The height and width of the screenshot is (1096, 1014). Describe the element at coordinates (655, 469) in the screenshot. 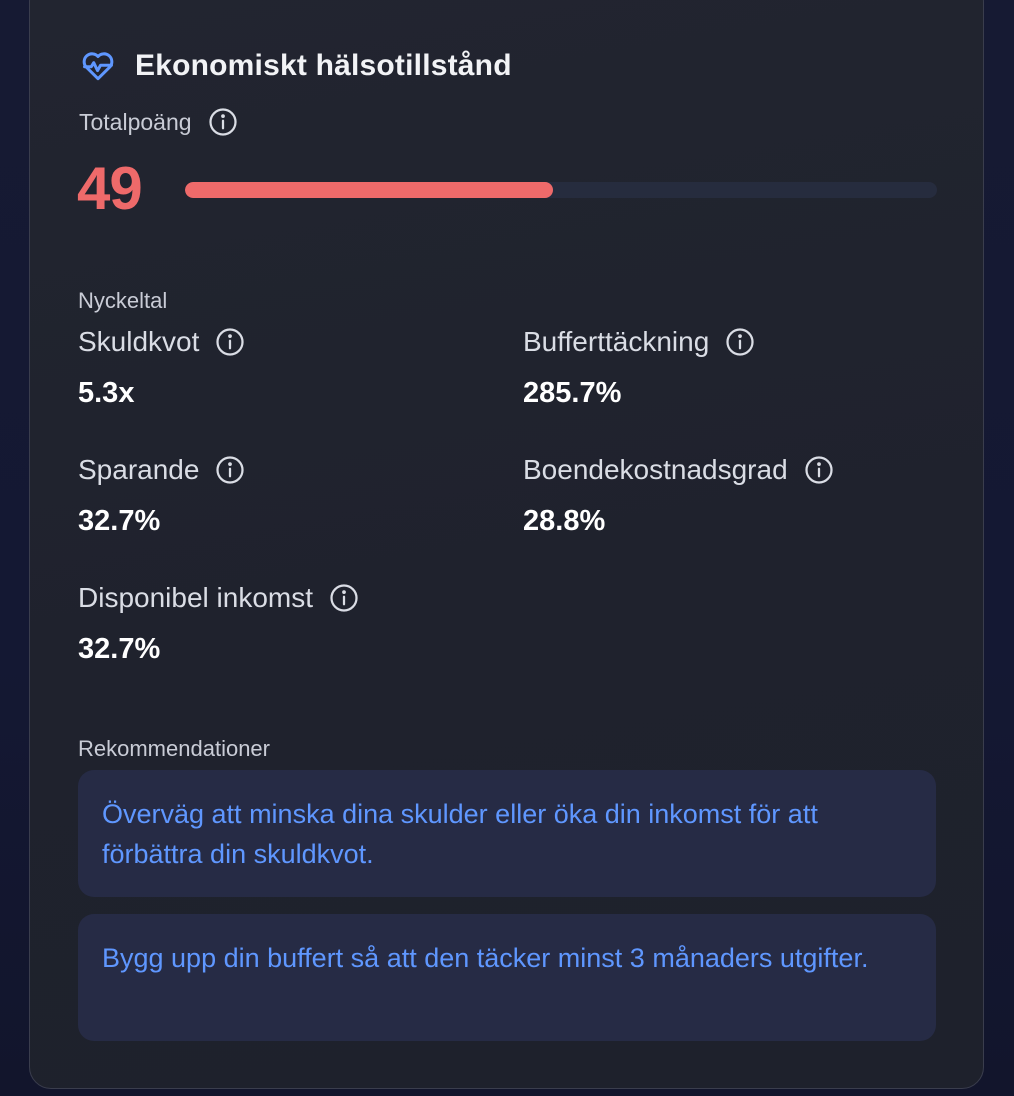

I see `metric-name: Boendekostnadsgrad` at that location.